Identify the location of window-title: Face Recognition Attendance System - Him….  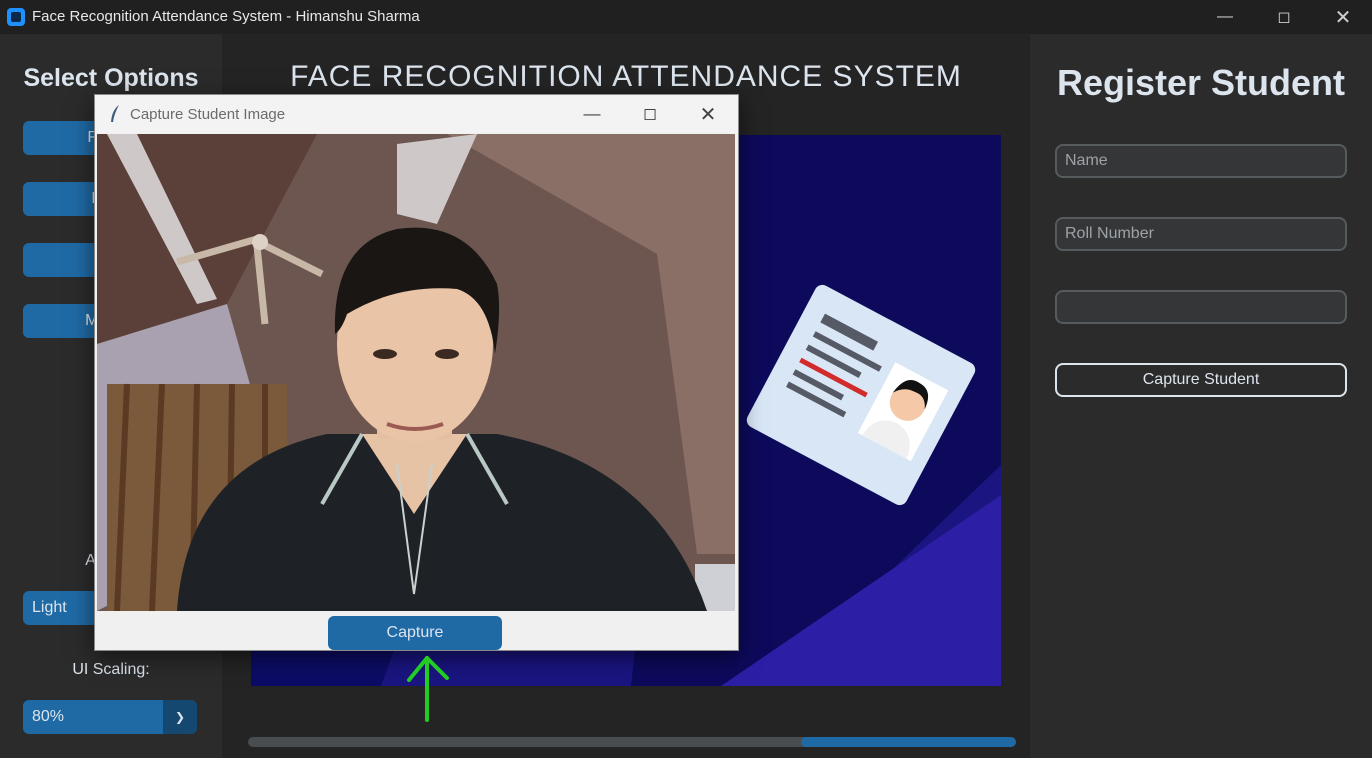
(226, 16).